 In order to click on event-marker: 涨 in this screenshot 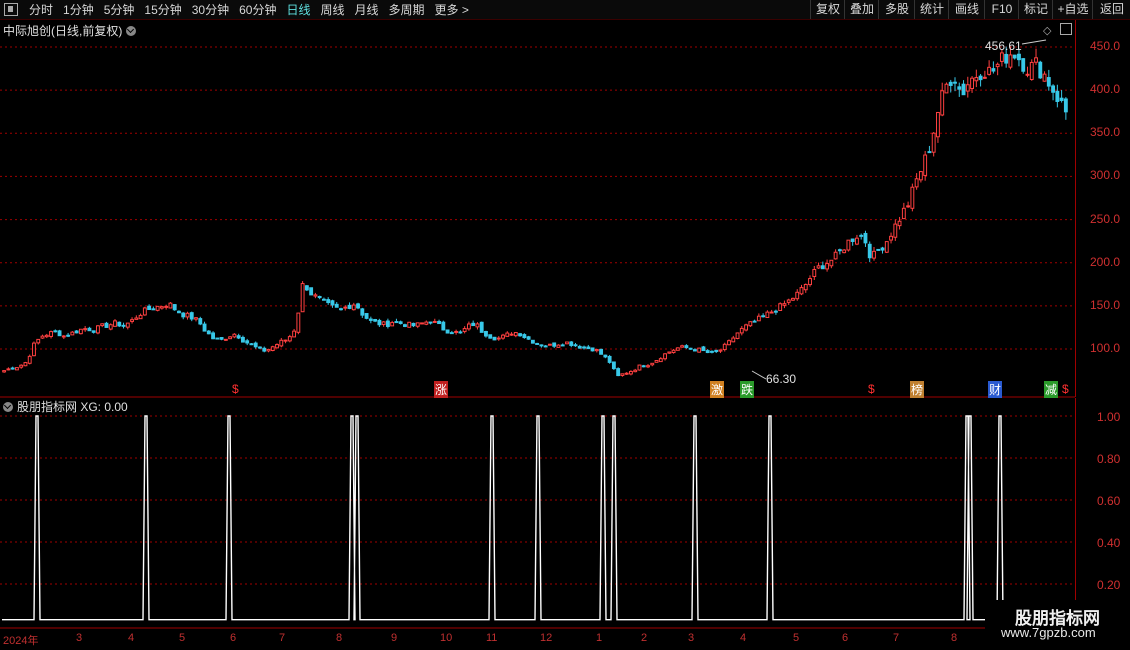, I will do `click(441, 389)`.